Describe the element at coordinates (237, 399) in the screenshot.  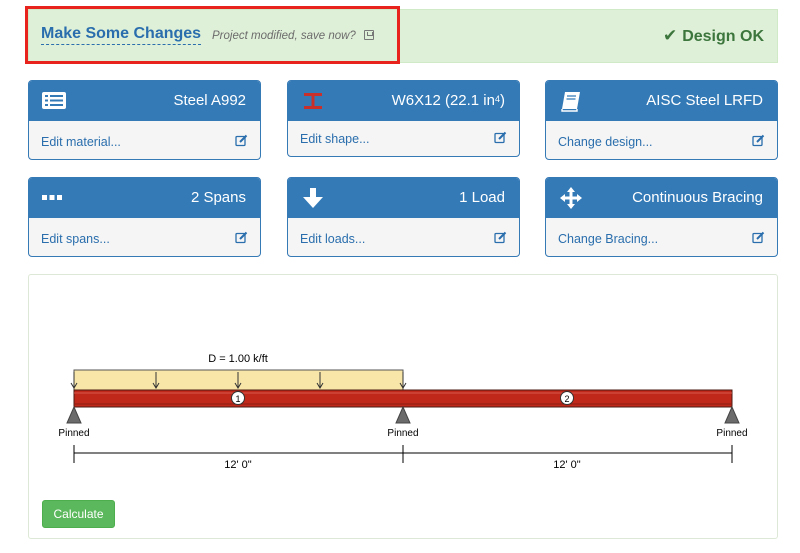
I see `span-number-1: 1` at that location.